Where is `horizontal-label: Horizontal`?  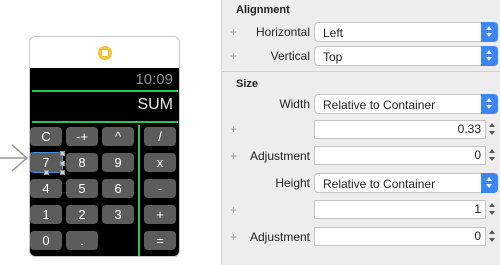 horizontal-label: Horizontal is located at coordinates (282, 32).